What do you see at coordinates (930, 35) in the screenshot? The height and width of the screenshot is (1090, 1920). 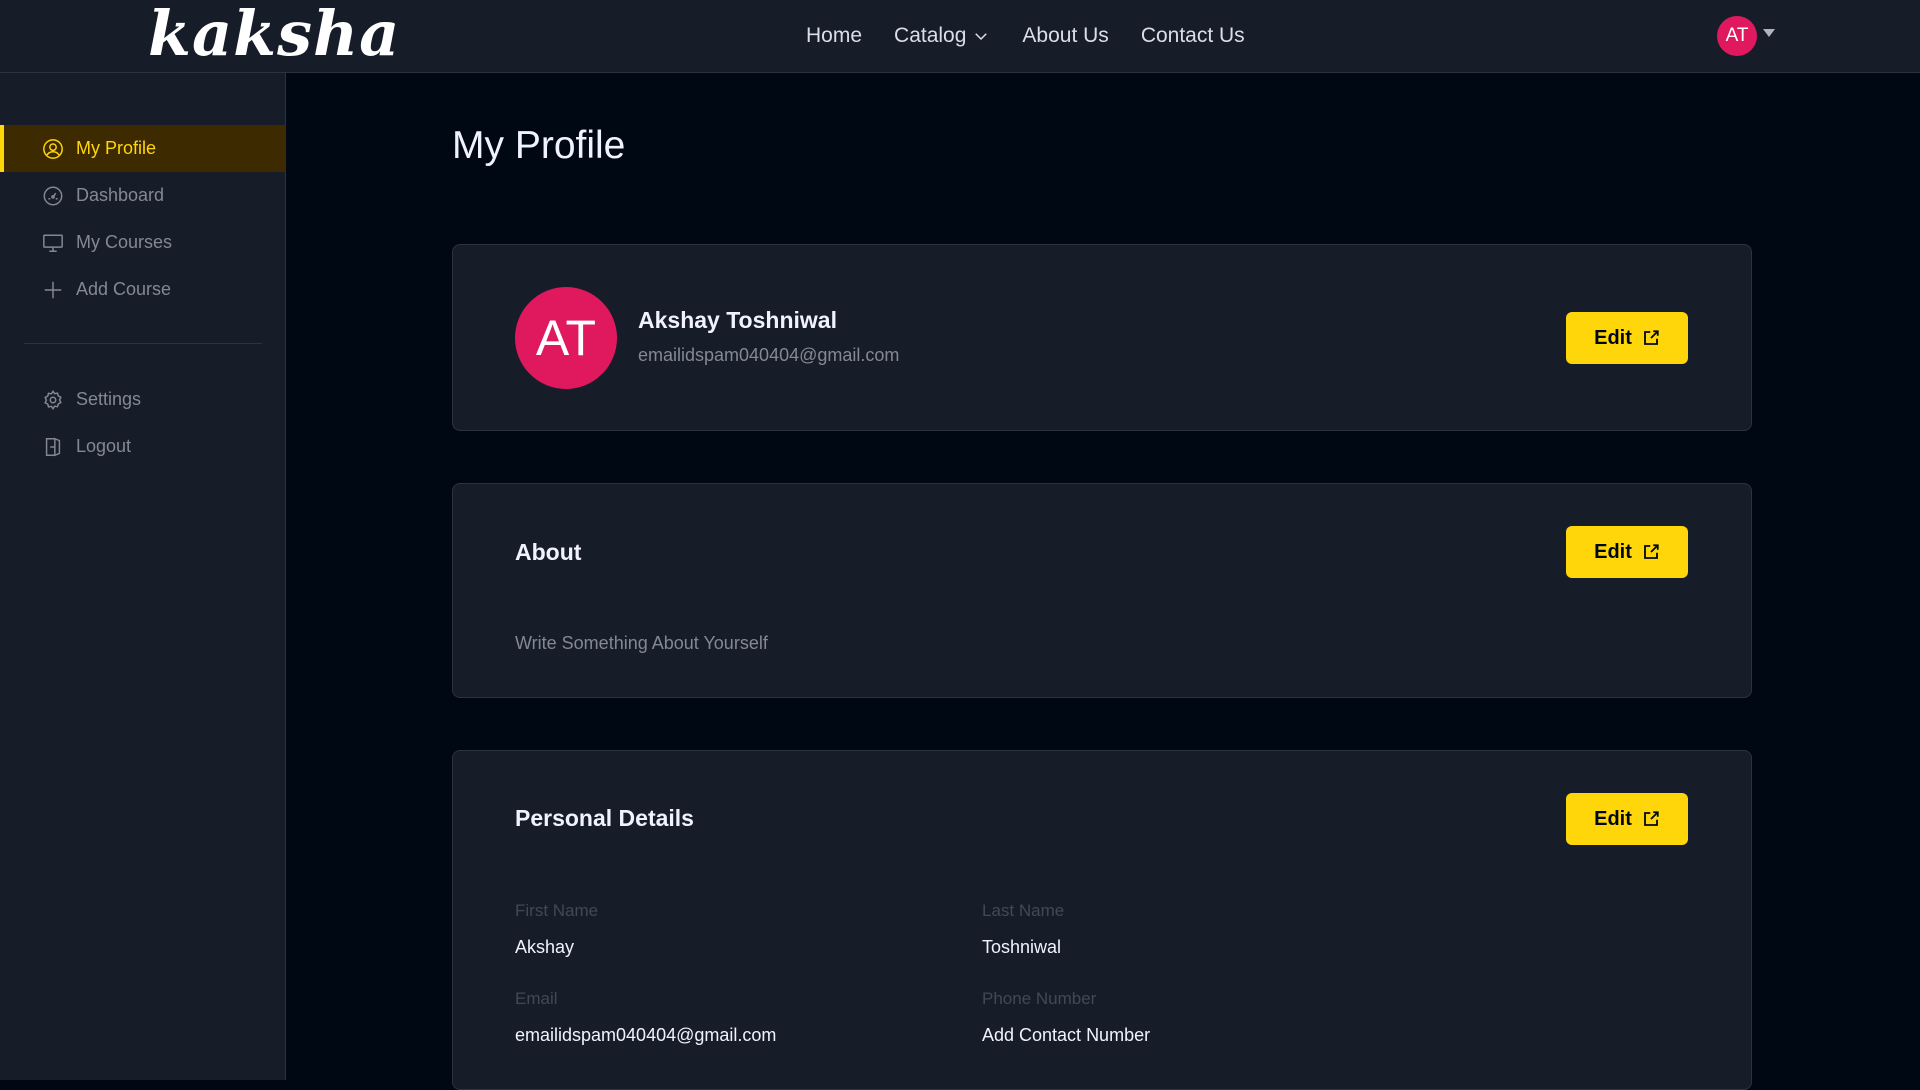 I see `nav-catalog-label: Catalog` at bounding box center [930, 35].